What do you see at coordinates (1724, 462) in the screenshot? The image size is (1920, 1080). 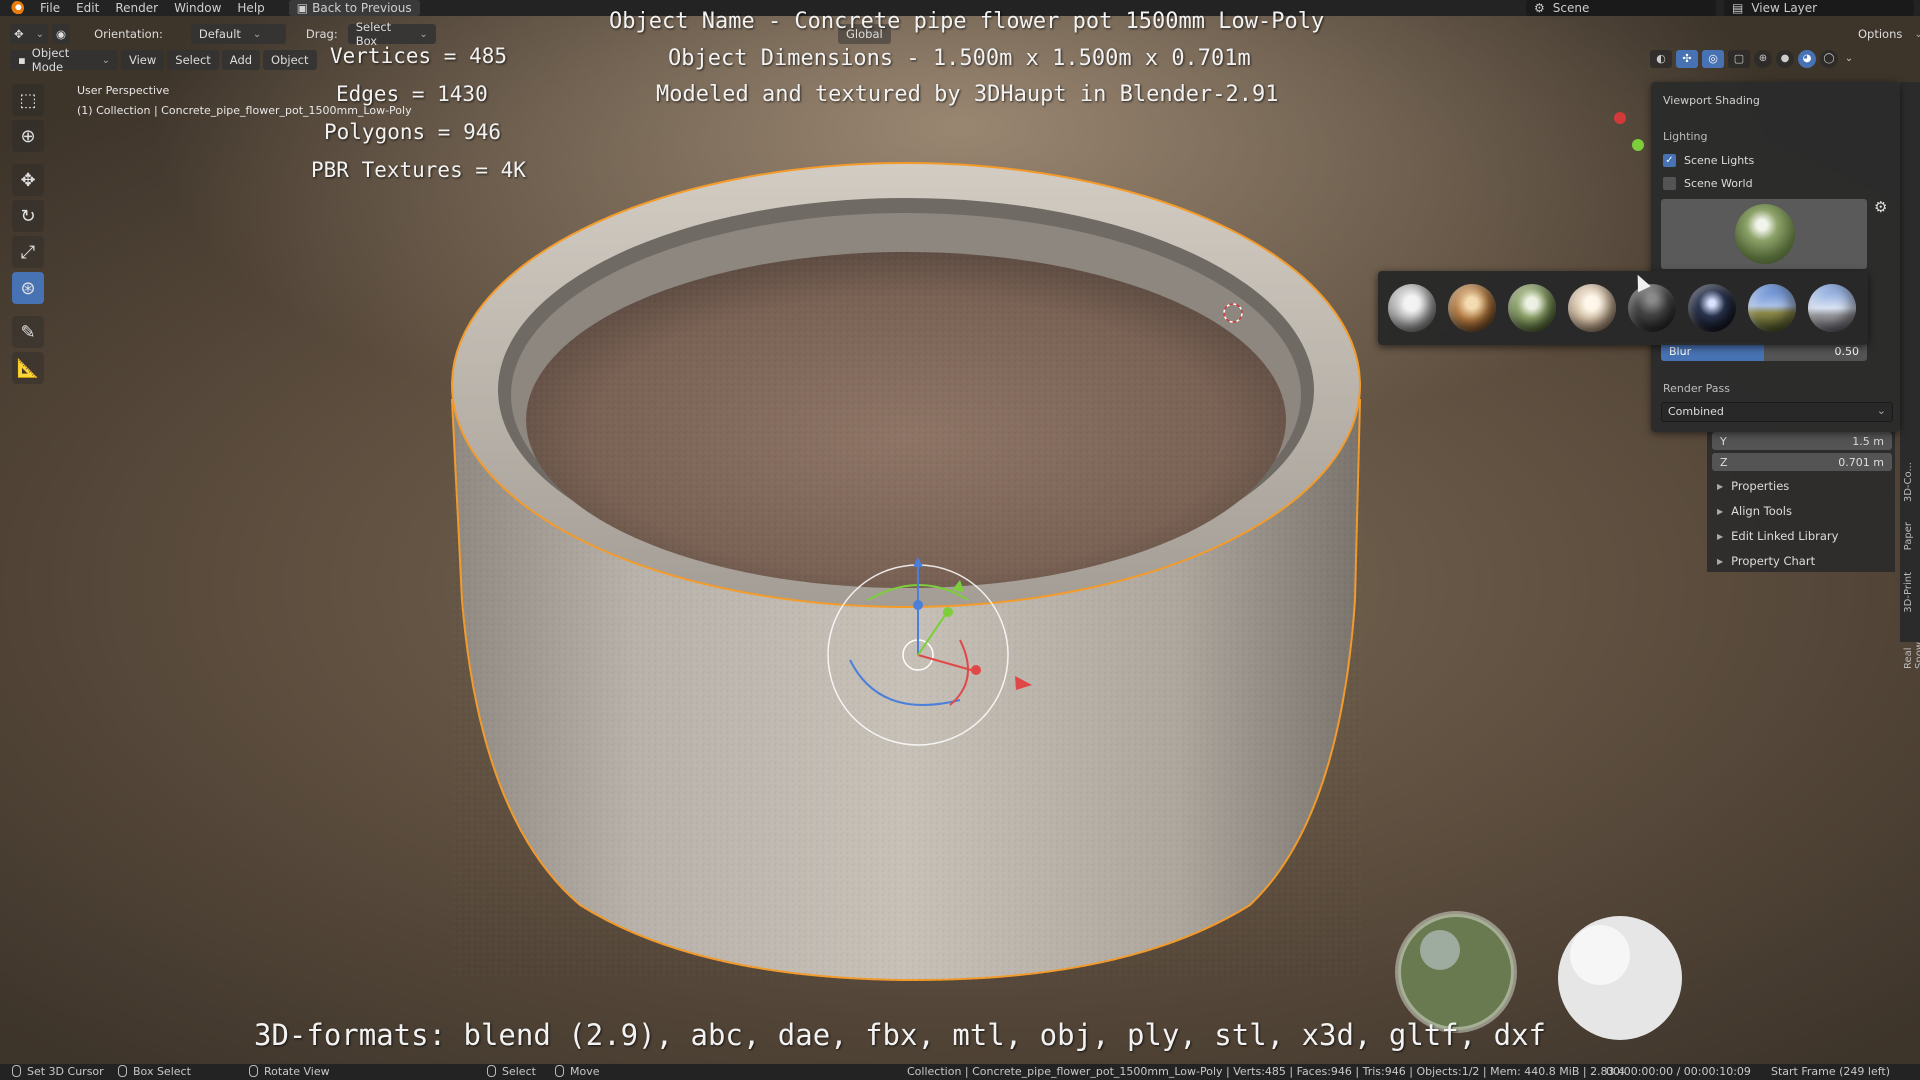 I see `dimension-z-label: Z` at bounding box center [1724, 462].